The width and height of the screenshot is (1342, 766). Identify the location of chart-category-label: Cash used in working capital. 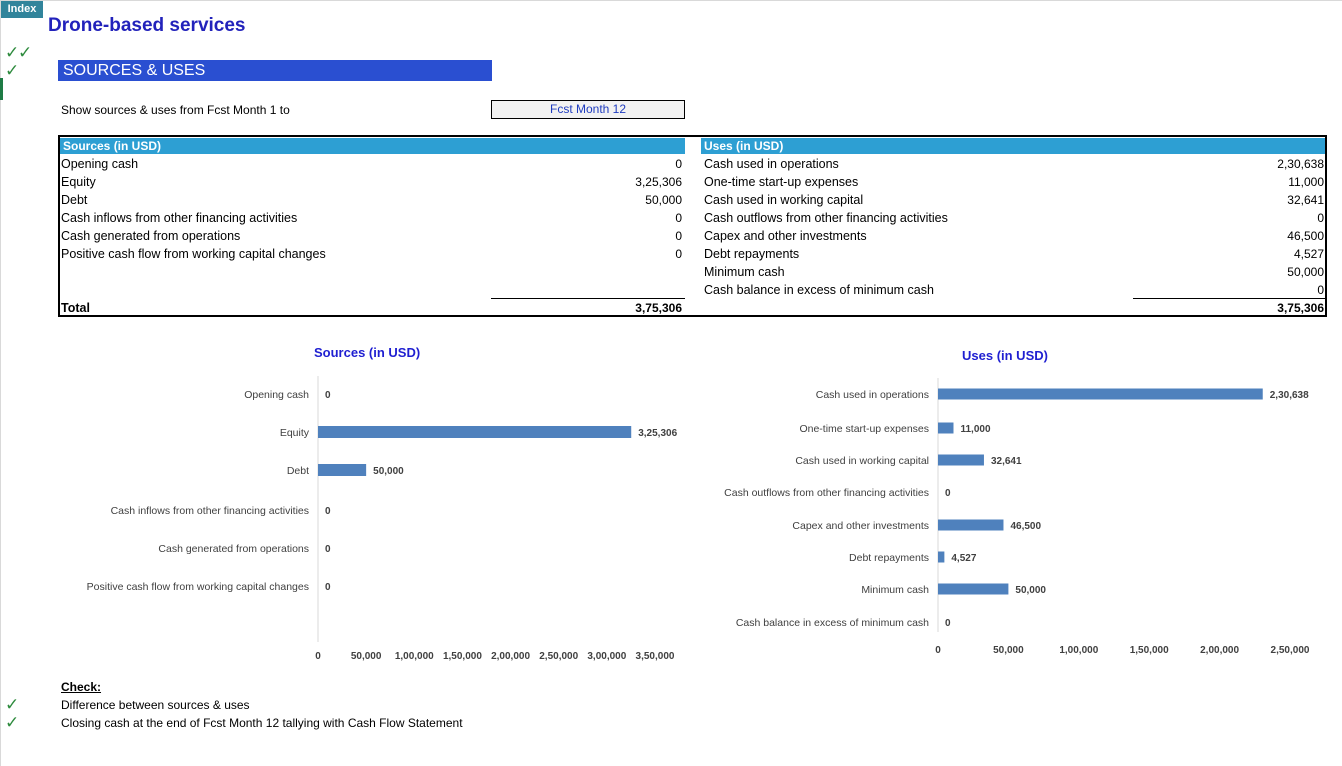
(862, 461).